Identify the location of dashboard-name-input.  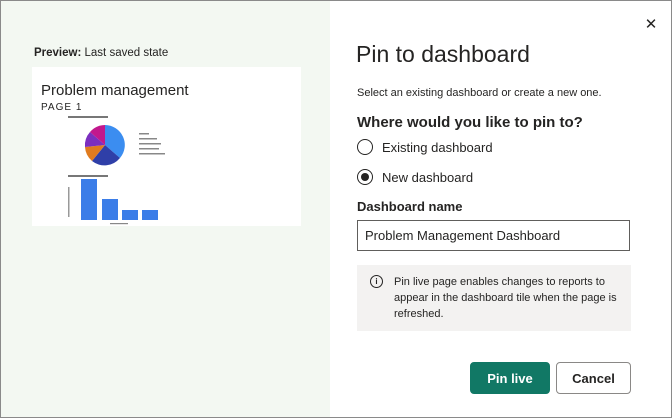
(493, 235).